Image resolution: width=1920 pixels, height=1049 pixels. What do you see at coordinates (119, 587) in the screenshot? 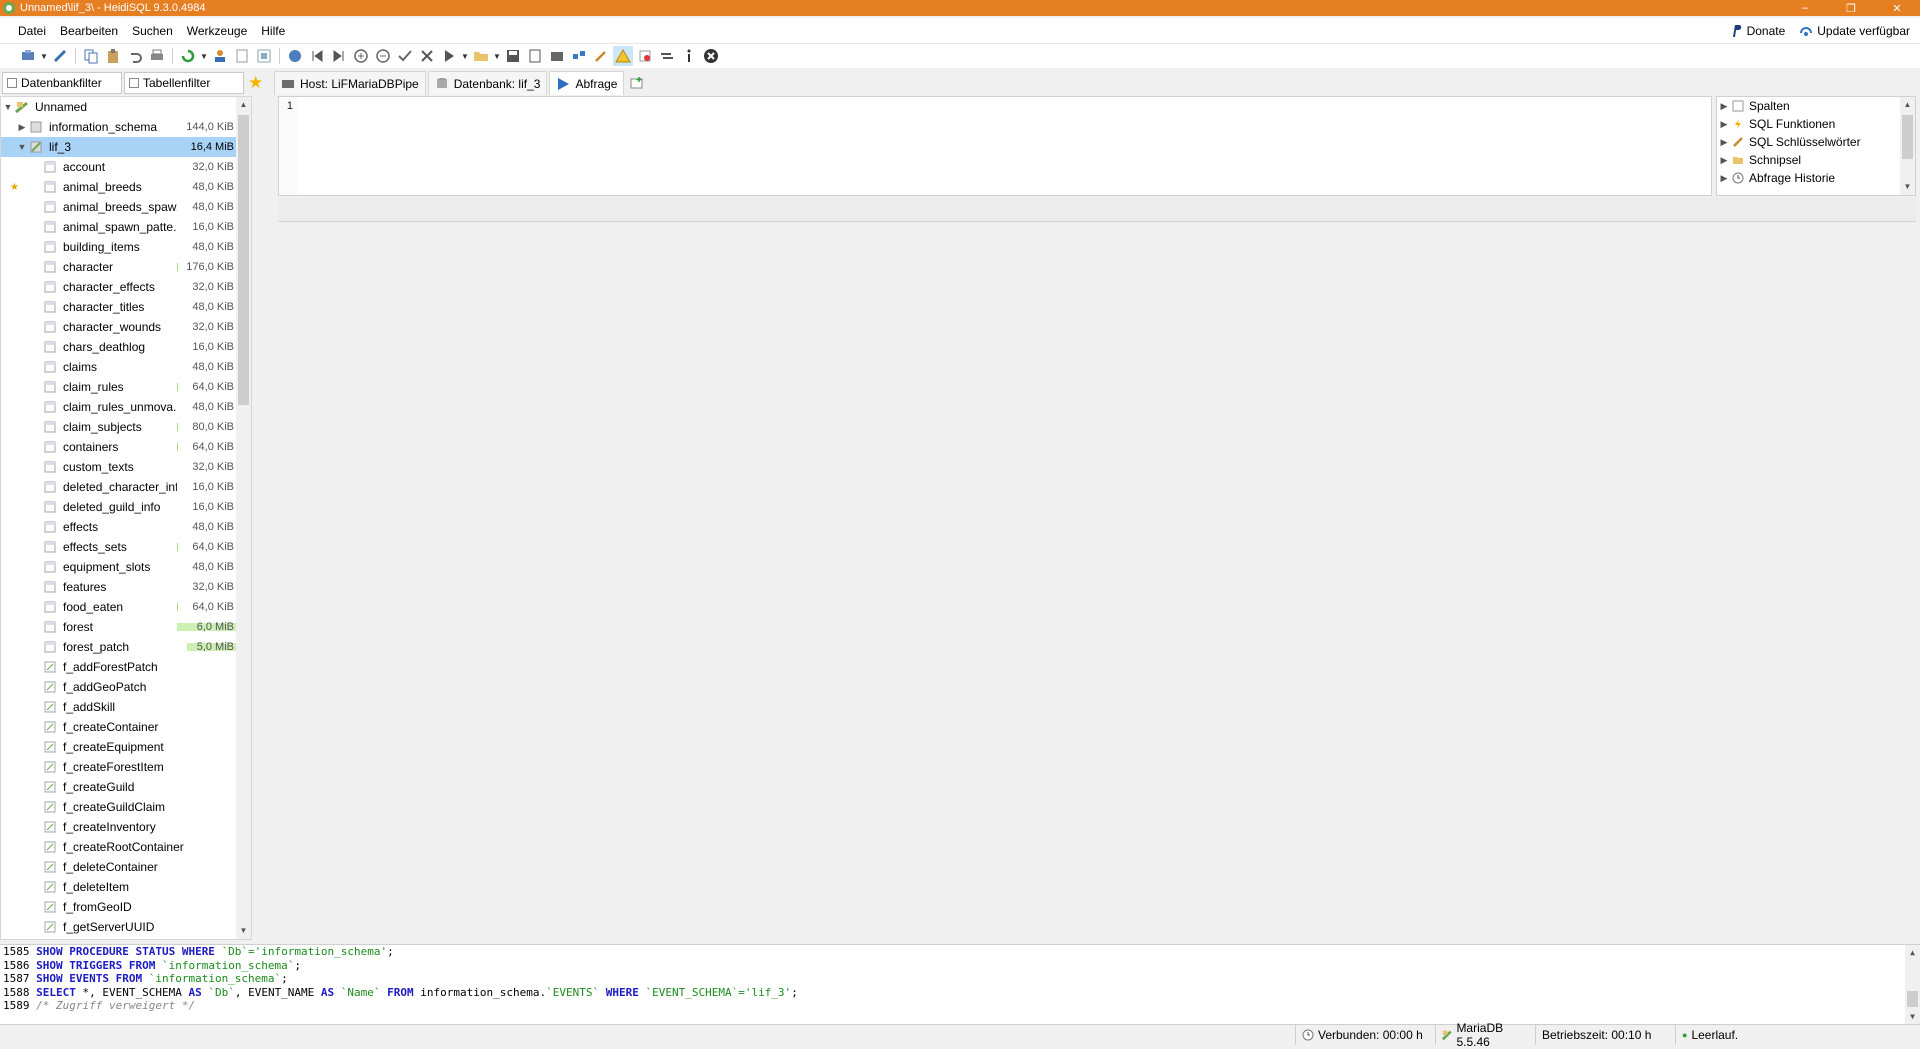
I see `table-row: features 32,0 KiB` at bounding box center [119, 587].